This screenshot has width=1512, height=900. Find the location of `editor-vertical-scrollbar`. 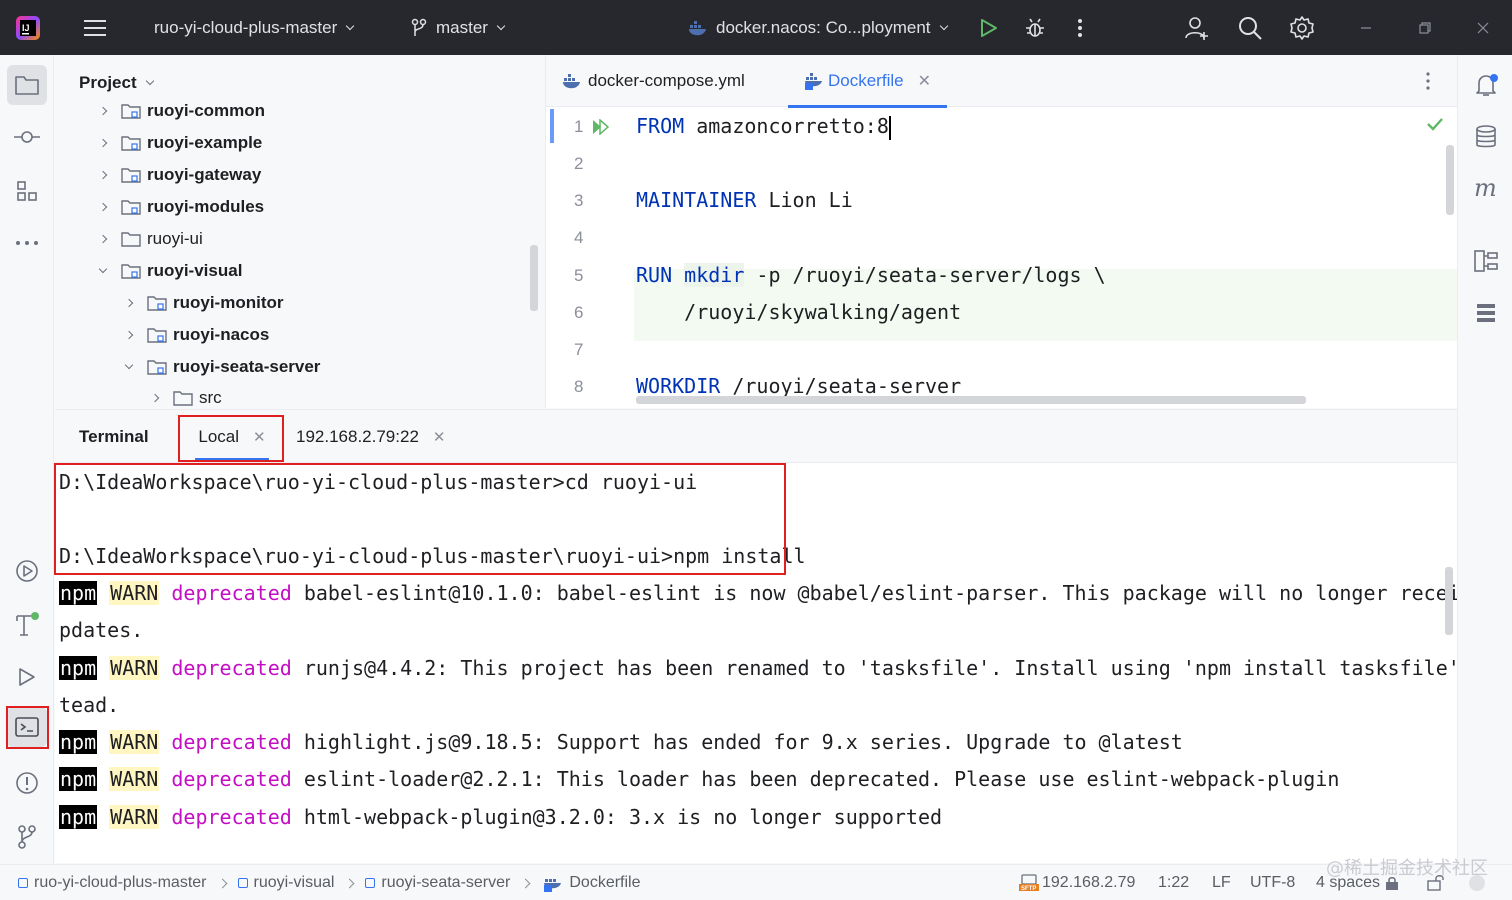

editor-vertical-scrollbar is located at coordinates (1450, 180).